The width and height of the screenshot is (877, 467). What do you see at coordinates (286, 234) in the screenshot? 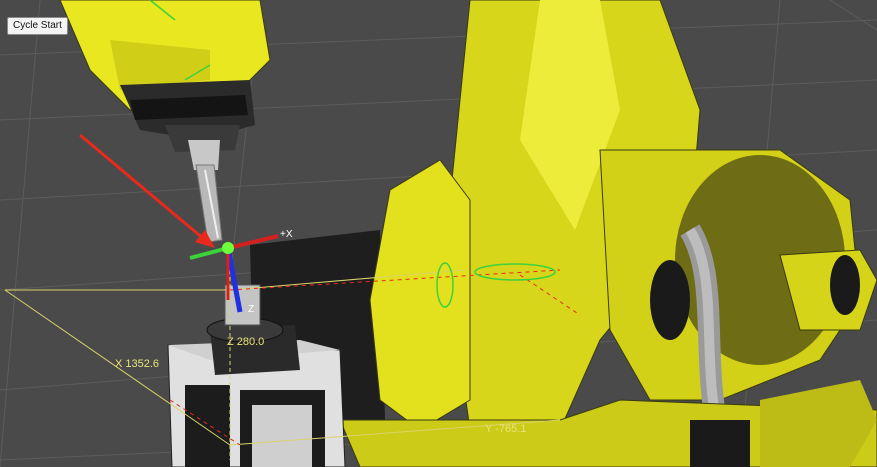
I see `triad-x-label: +X` at bounding box center [286, 234].